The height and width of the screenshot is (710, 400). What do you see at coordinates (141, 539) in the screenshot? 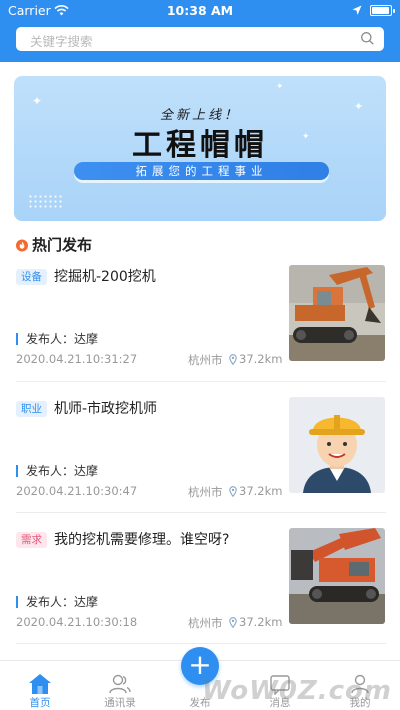
I see `listing-title: 我的挖机需要修理。谁空呀?` at bounding box center [141, 539].